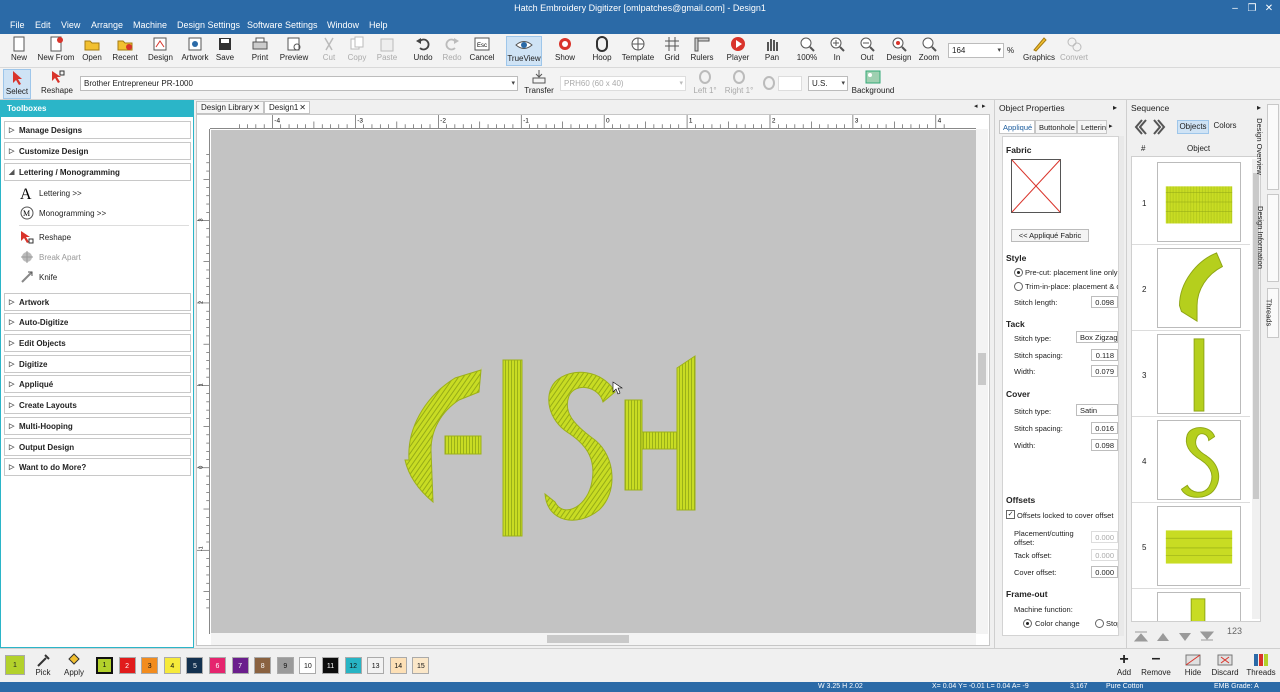 The image size is (1280, 692). I want to click on offsets-locked-checkbox: ✓, so click(1010, 514).